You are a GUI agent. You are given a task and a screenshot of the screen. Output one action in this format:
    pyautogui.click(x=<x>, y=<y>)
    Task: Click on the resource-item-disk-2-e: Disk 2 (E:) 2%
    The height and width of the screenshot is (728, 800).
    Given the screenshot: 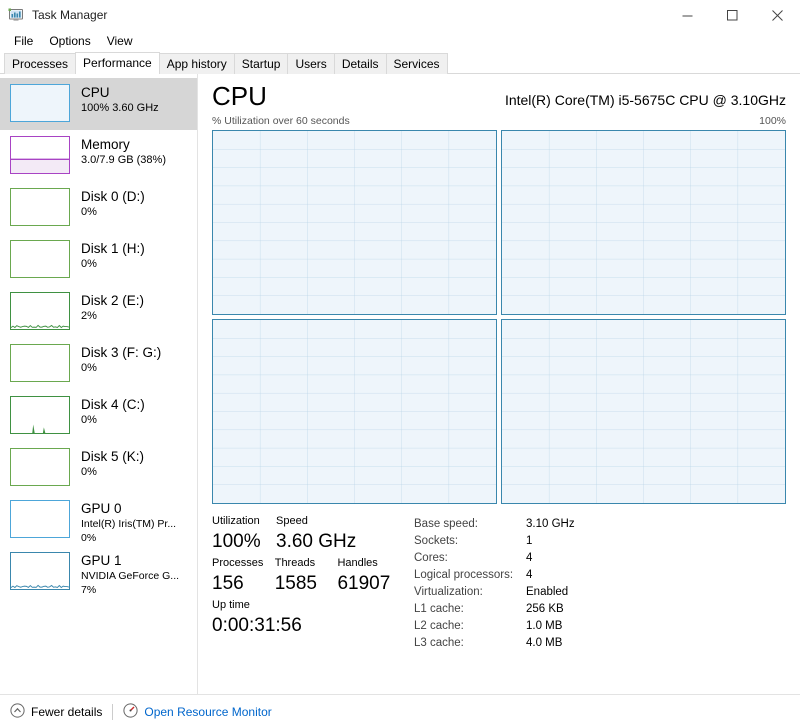 What is the action you would take?
    pyautogui.click(x=98, y=312)
    